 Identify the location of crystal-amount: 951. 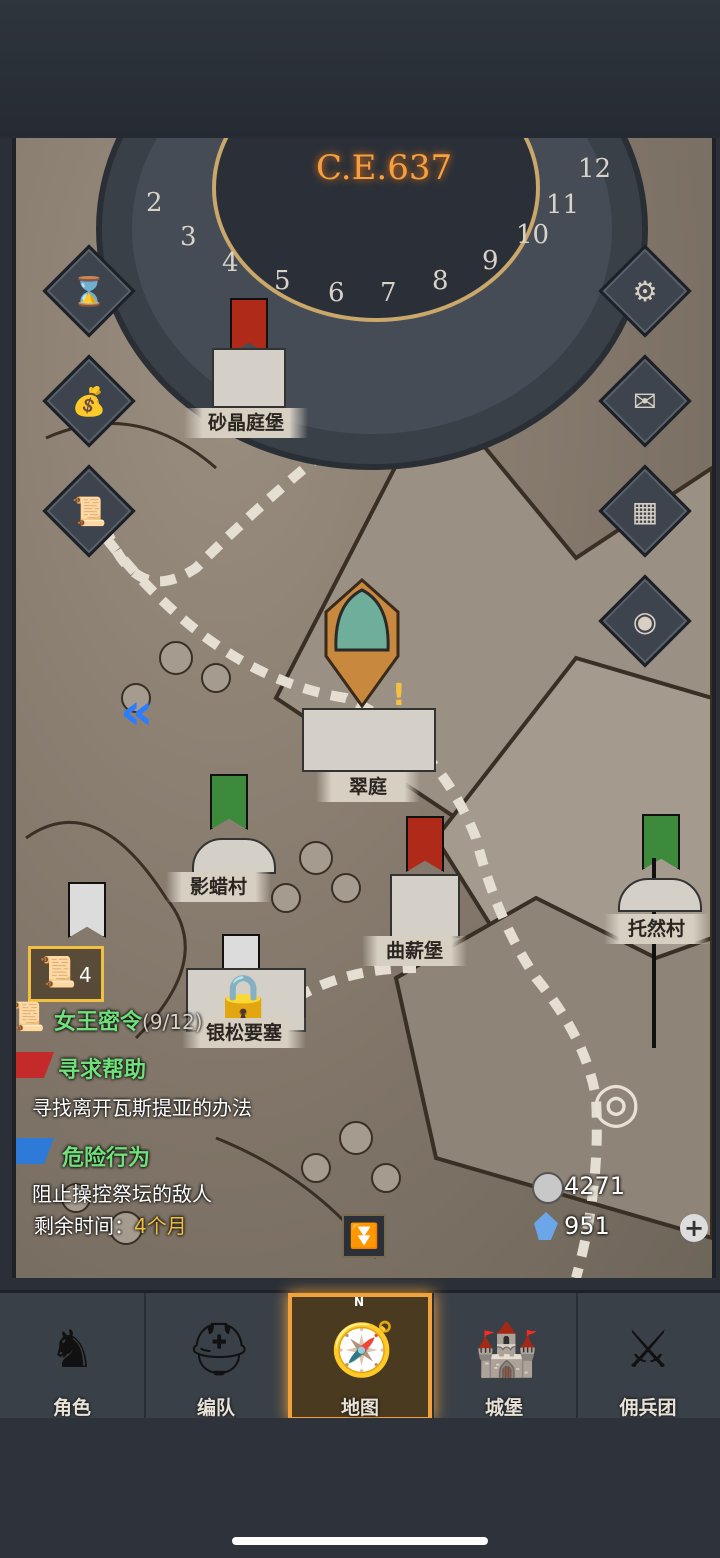
(587, 1226).